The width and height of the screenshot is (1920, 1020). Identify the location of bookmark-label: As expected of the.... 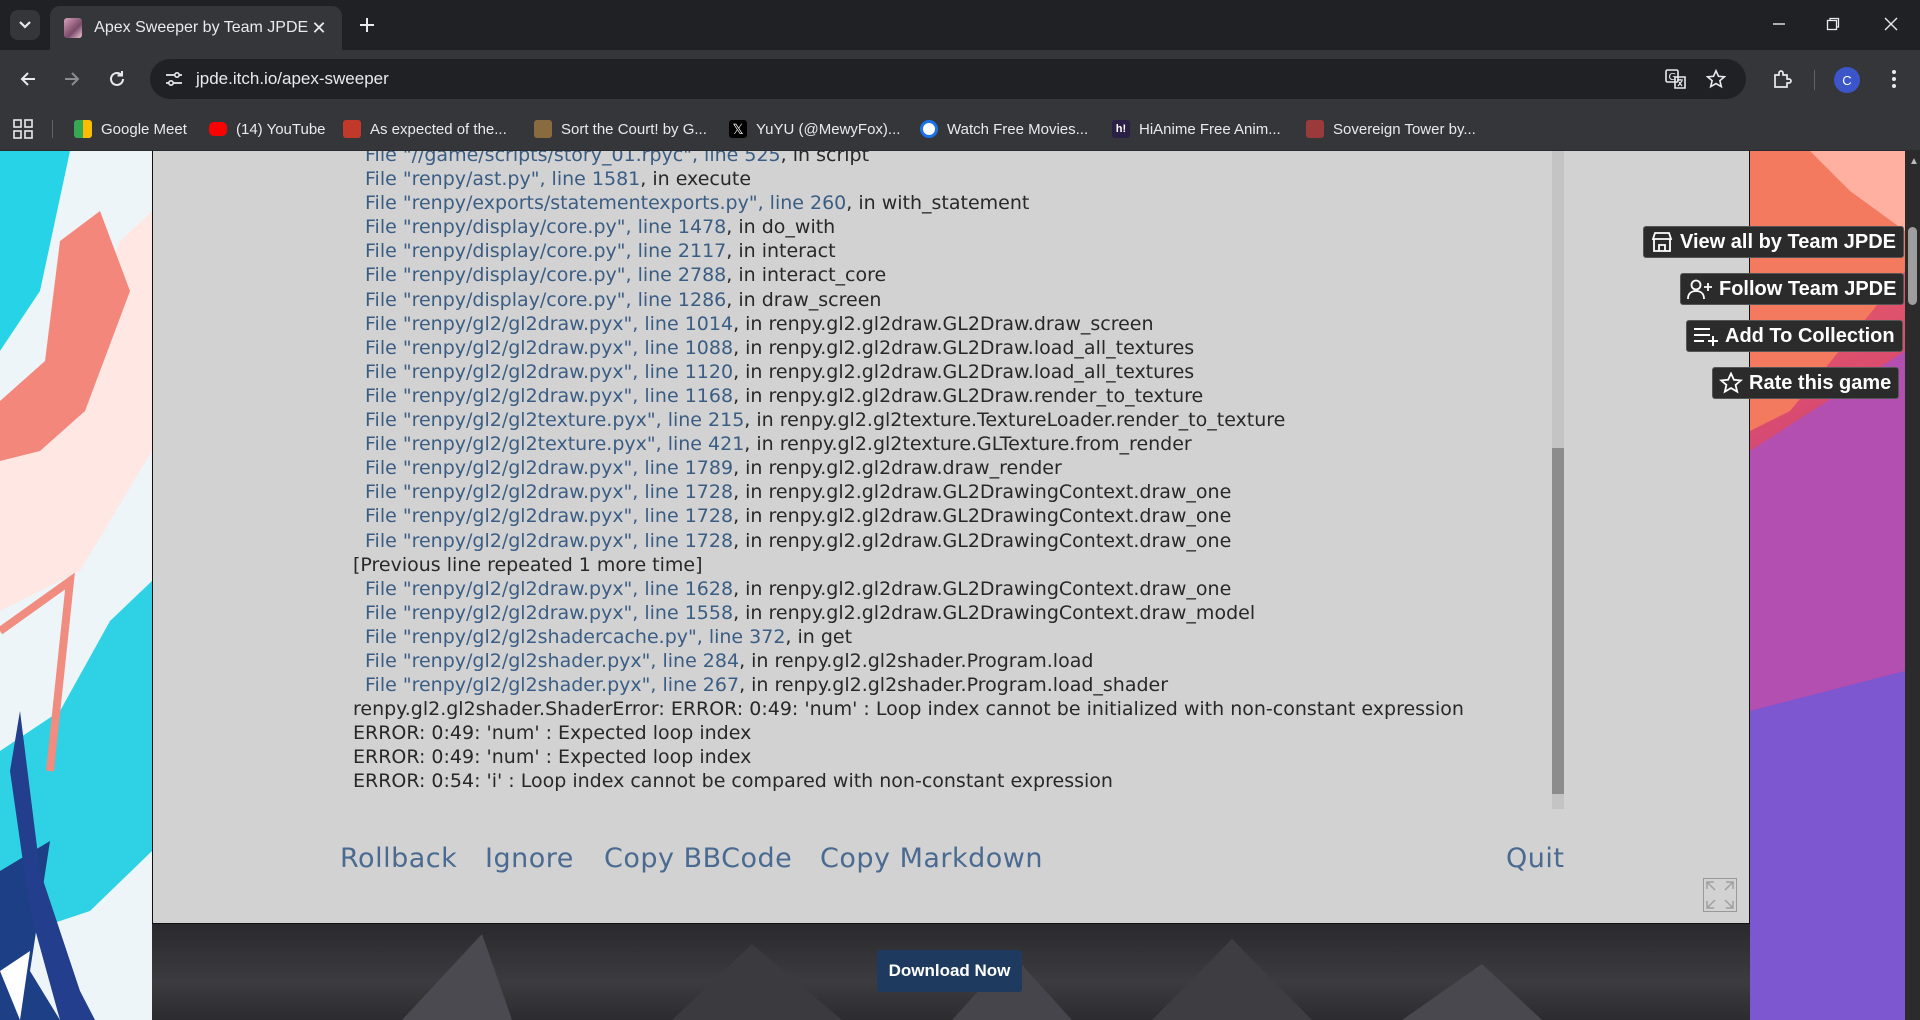
(438, 129).